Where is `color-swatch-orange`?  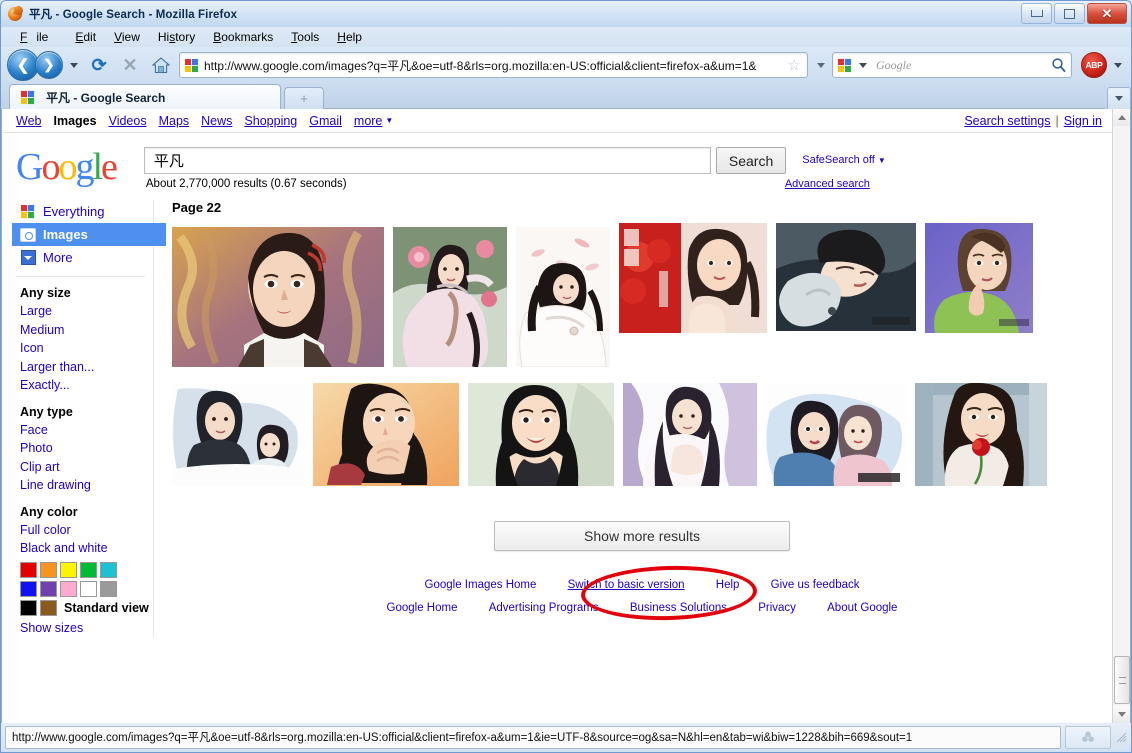
color-swatch-orange is located at coordinates (48, 569).